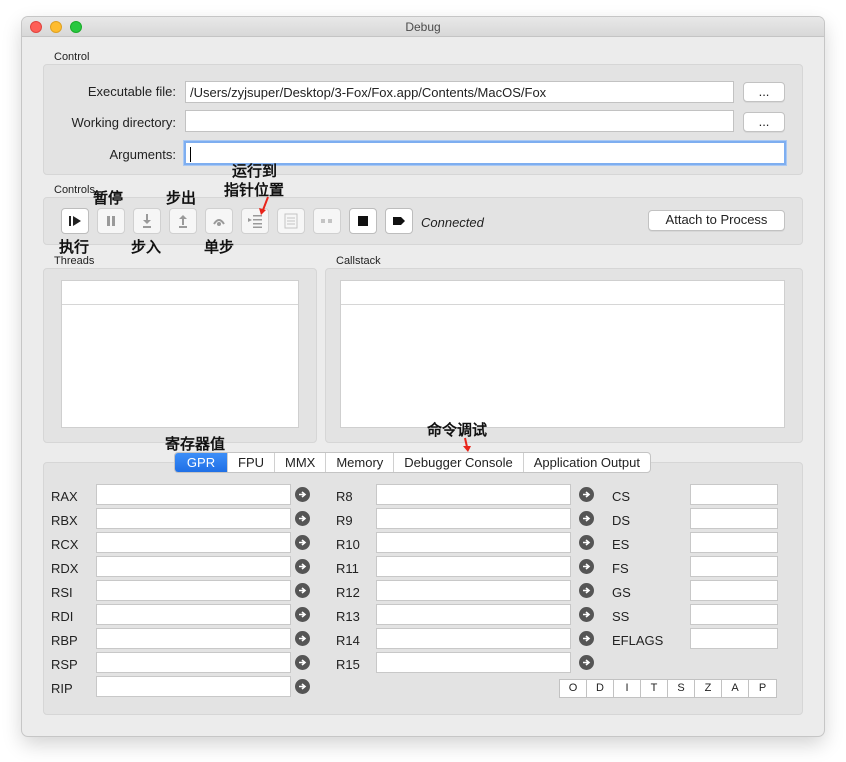 The width and height of the screenshot is (846, 762). Describe the element at coordinates (473, 614) in the screenshot. I see `register-field-r13` at that location.